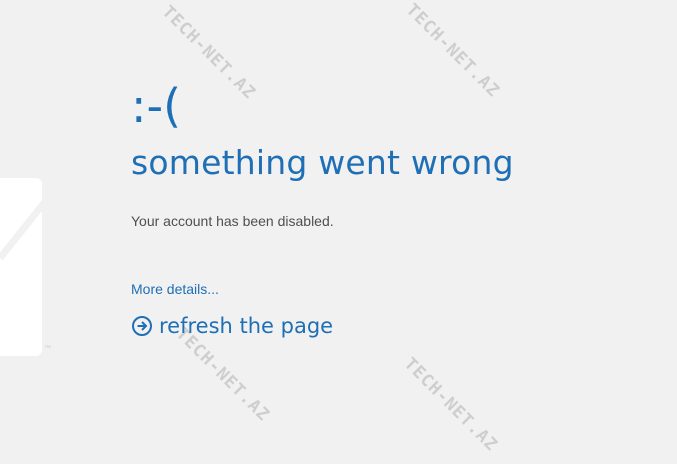 Image resolution: width=677 pixels, height=464 pixels. I want to click on logo-diagonal-mark, so click(21, 230).